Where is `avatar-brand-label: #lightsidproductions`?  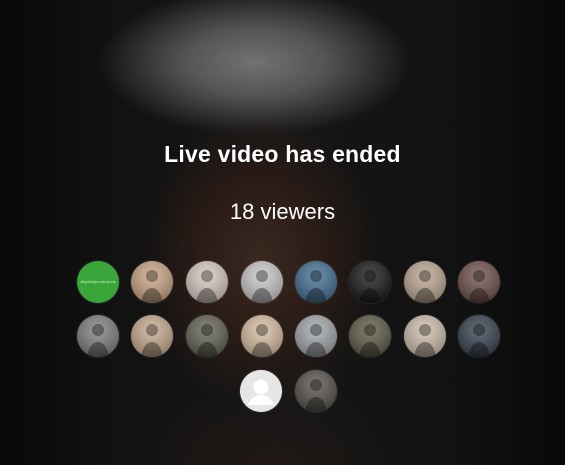 avatar-brand-label: #lightsidproductions is located at coordinates (98, 281).